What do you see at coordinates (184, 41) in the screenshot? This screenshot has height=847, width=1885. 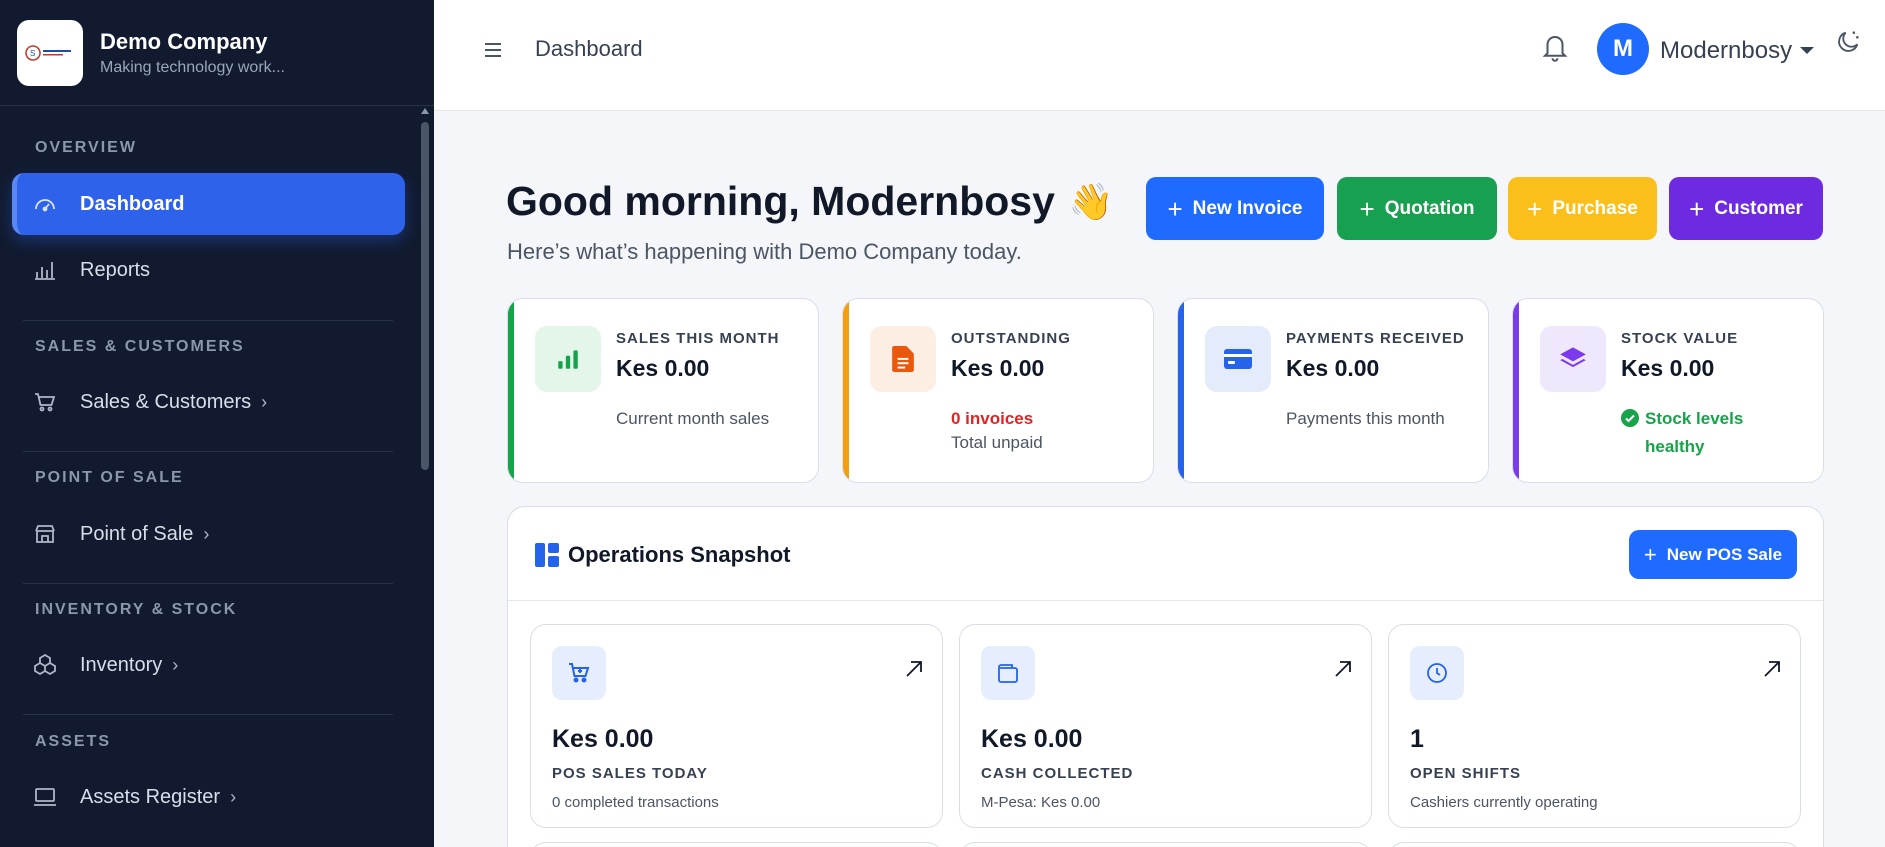 I see `company-name: Demo Company` at bounding box center [184, 41].